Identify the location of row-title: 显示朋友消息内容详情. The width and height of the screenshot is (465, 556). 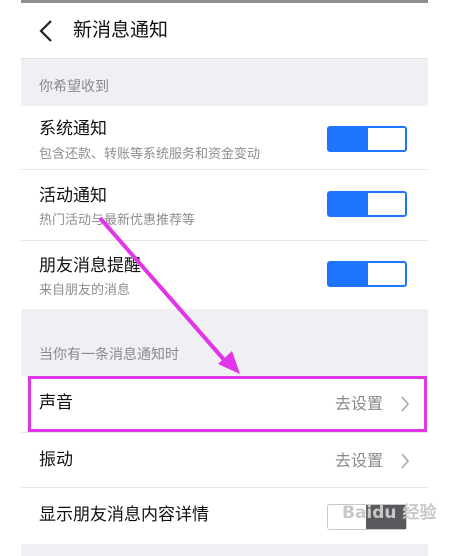
(124, 515).